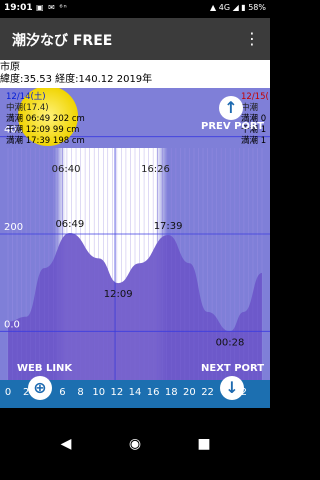 This screenshot has width=320, height=480. I want to click on right-row-3-label: 満潮, so click(250, 141).